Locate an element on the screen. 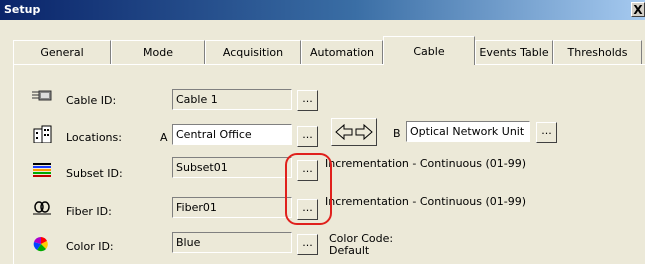 The image size is (645, 264). fiber-id-field: Fiber01 is located at coordinates (232, 207).